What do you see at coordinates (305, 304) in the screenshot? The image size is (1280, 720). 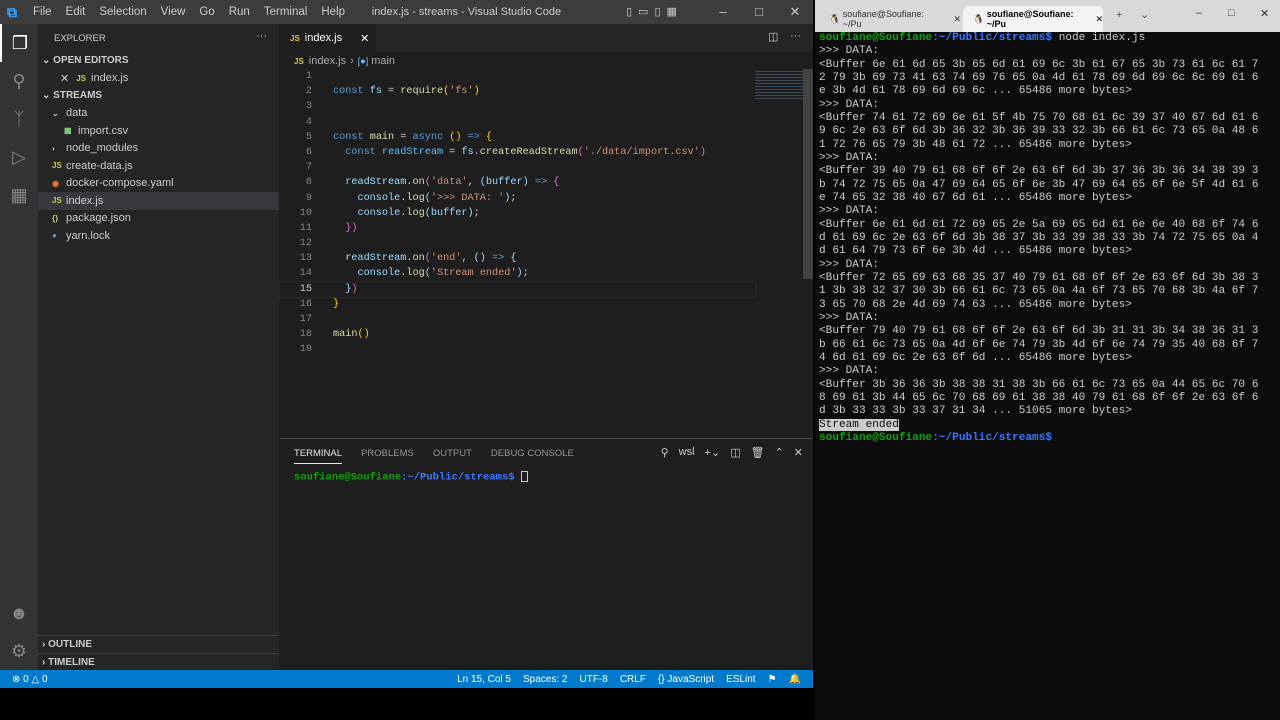 I see `line-number: 16` at bounding box center [305, 304].